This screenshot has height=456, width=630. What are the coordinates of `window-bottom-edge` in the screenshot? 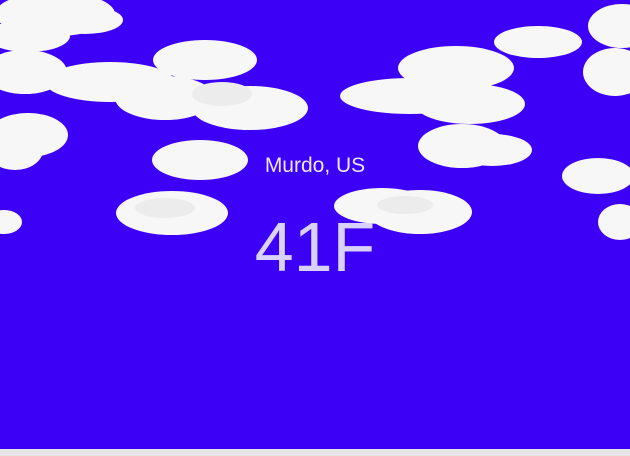 It's located at (315, 452).